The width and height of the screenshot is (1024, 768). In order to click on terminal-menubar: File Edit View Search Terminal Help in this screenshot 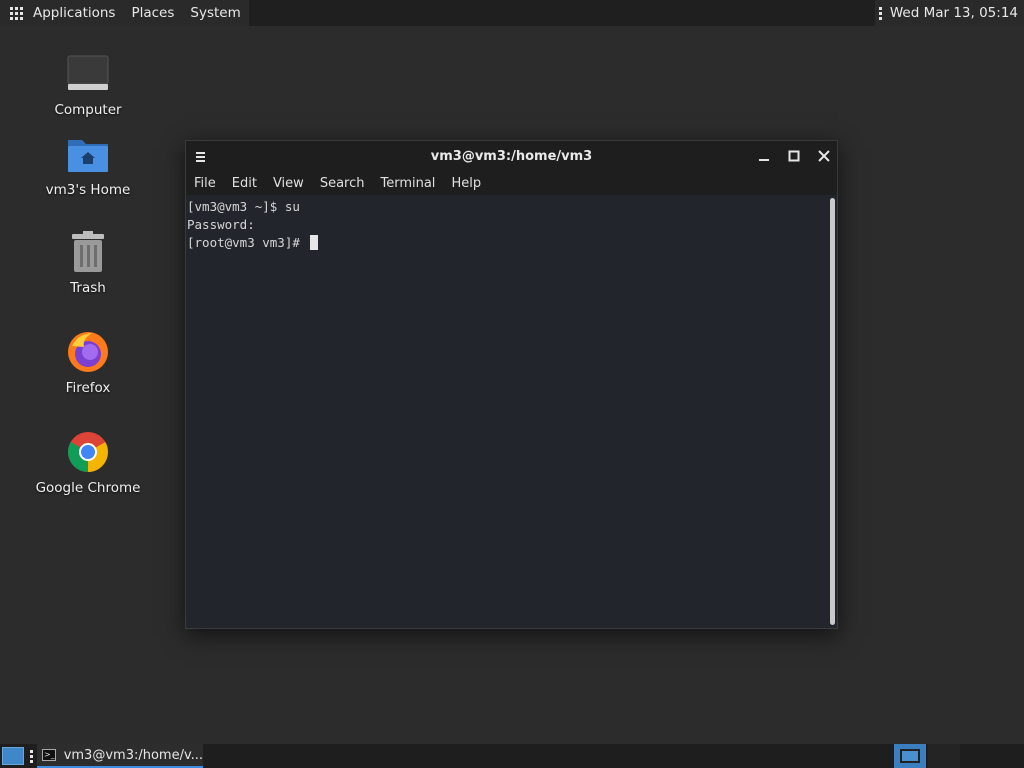, I will do `click(511, 183)`.